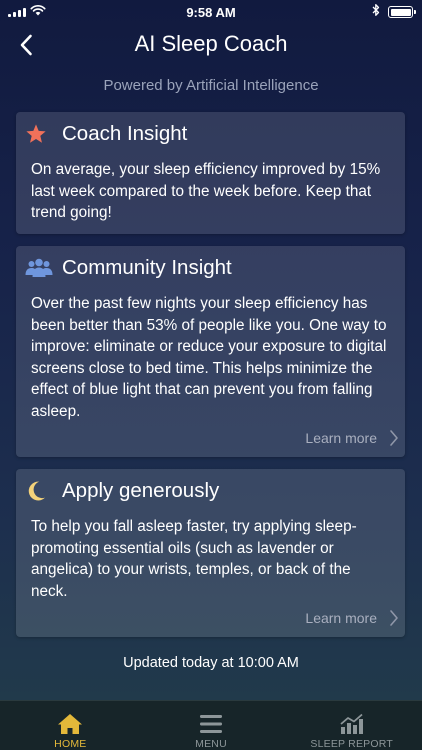 The width and height of the screenshot is (422, 750). What do you see at coordinates (376, 10) in the screenshot?
I see `bluetooth-icon` at bounding box center [376, 10].